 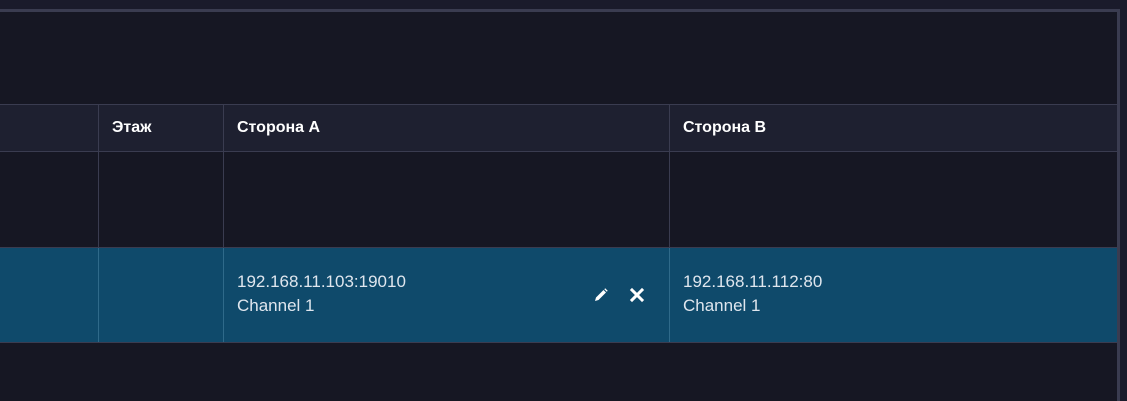 What do you see at coordinates (49, 128) in the screenshot?
I see `header-cell-previous` at bounding box center [49, 128].